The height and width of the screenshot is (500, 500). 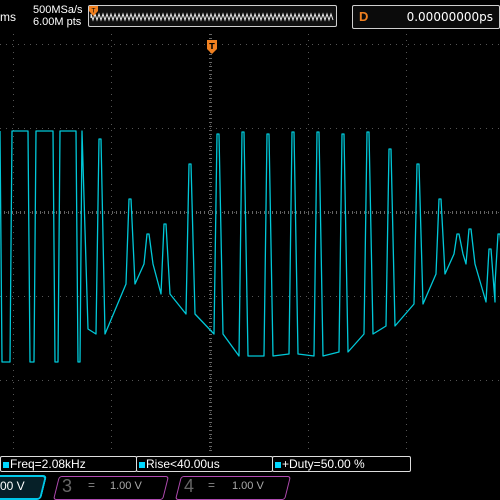 I want to click on delay-label: D, so click(x=364, y=16).